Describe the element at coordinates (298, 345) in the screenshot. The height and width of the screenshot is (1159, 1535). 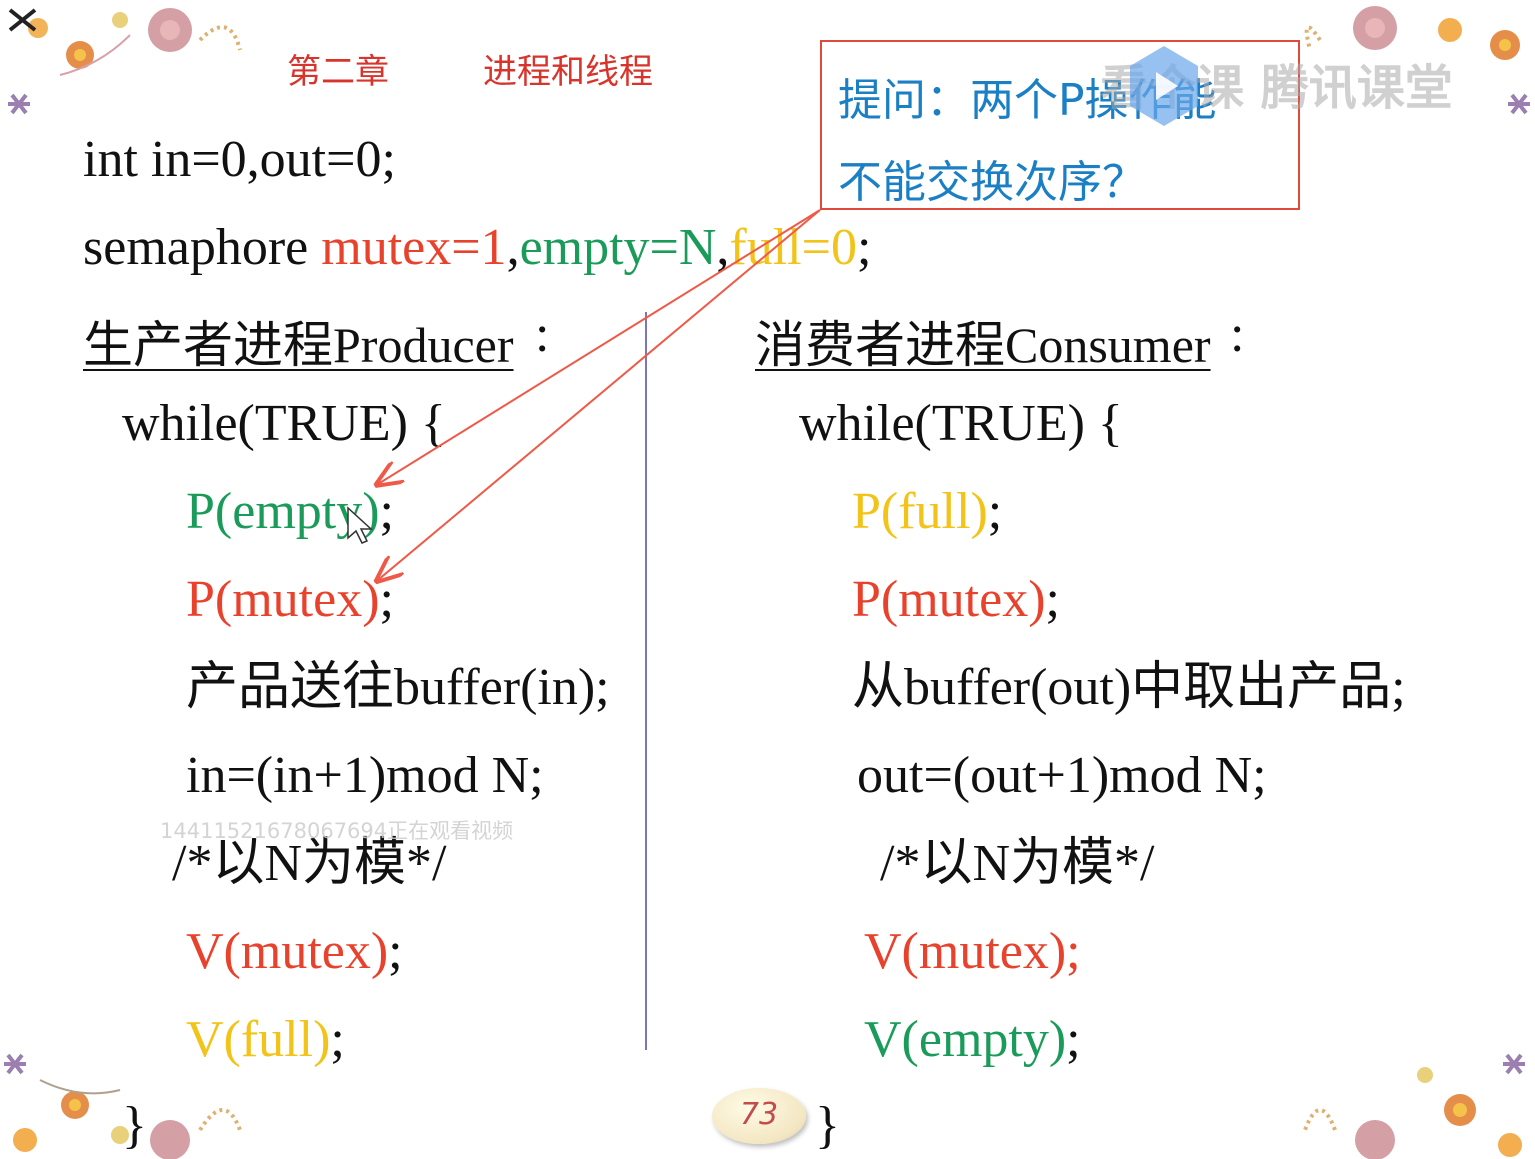
I see `producer-heading-text: 生产者进程Producer` at that location.